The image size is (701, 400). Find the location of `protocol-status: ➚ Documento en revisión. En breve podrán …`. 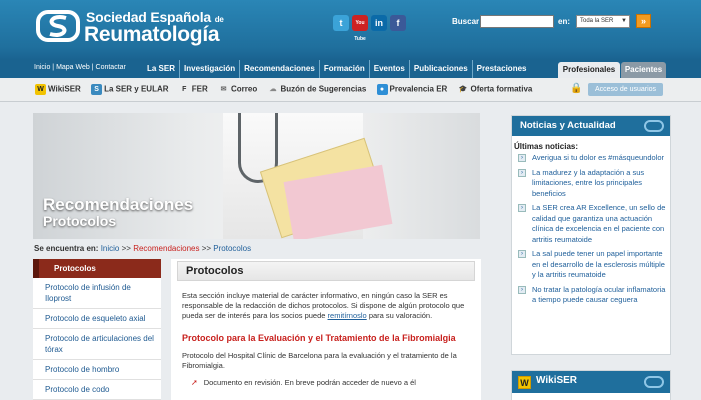

protocol-status: ➚ Documento en revisión. En breve podrán … is located at coordinates (303, 382).